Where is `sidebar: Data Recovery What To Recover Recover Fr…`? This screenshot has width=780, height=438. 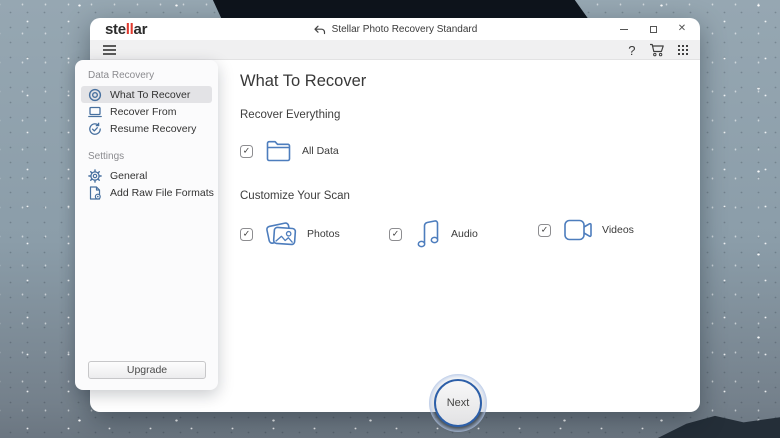
sidebar: Data Recovery What To Recover Recover Fr… is located at coordinates (146, 225).